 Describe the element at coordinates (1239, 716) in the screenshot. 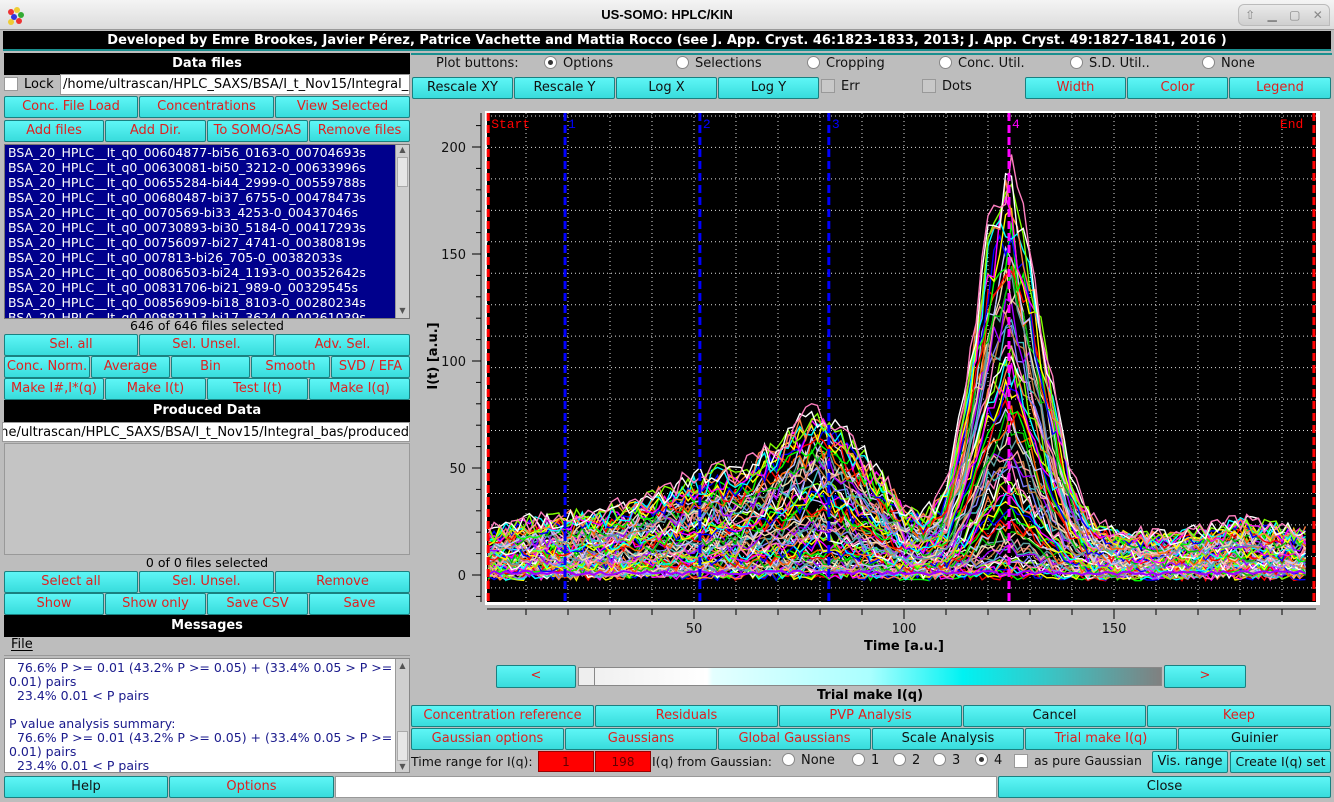

I see `keep-button: Keep` at that location.